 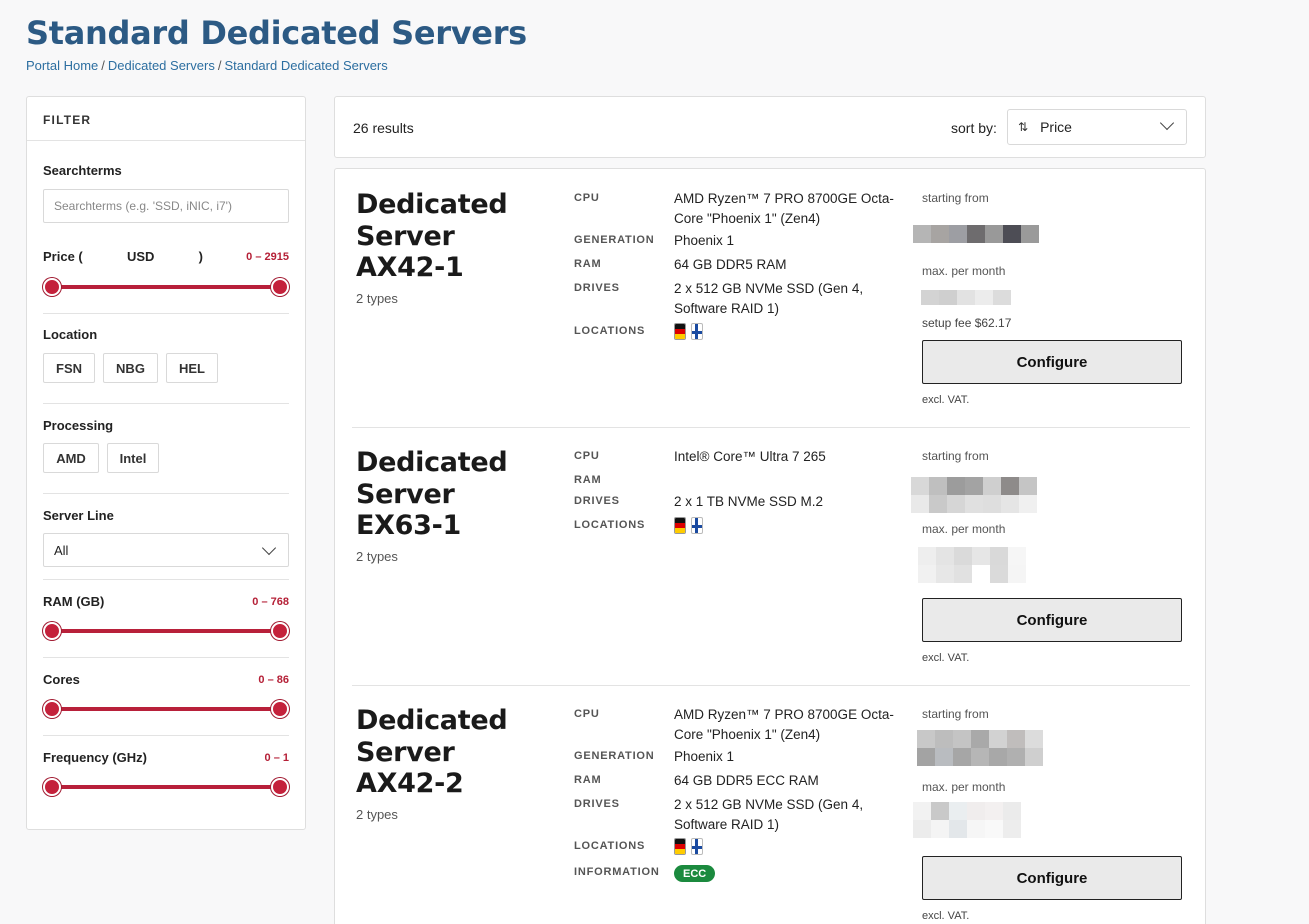 What do you see at coordinates (166, 206) in the screenshot?
I see `search-input` at bounding box center [166, 206].